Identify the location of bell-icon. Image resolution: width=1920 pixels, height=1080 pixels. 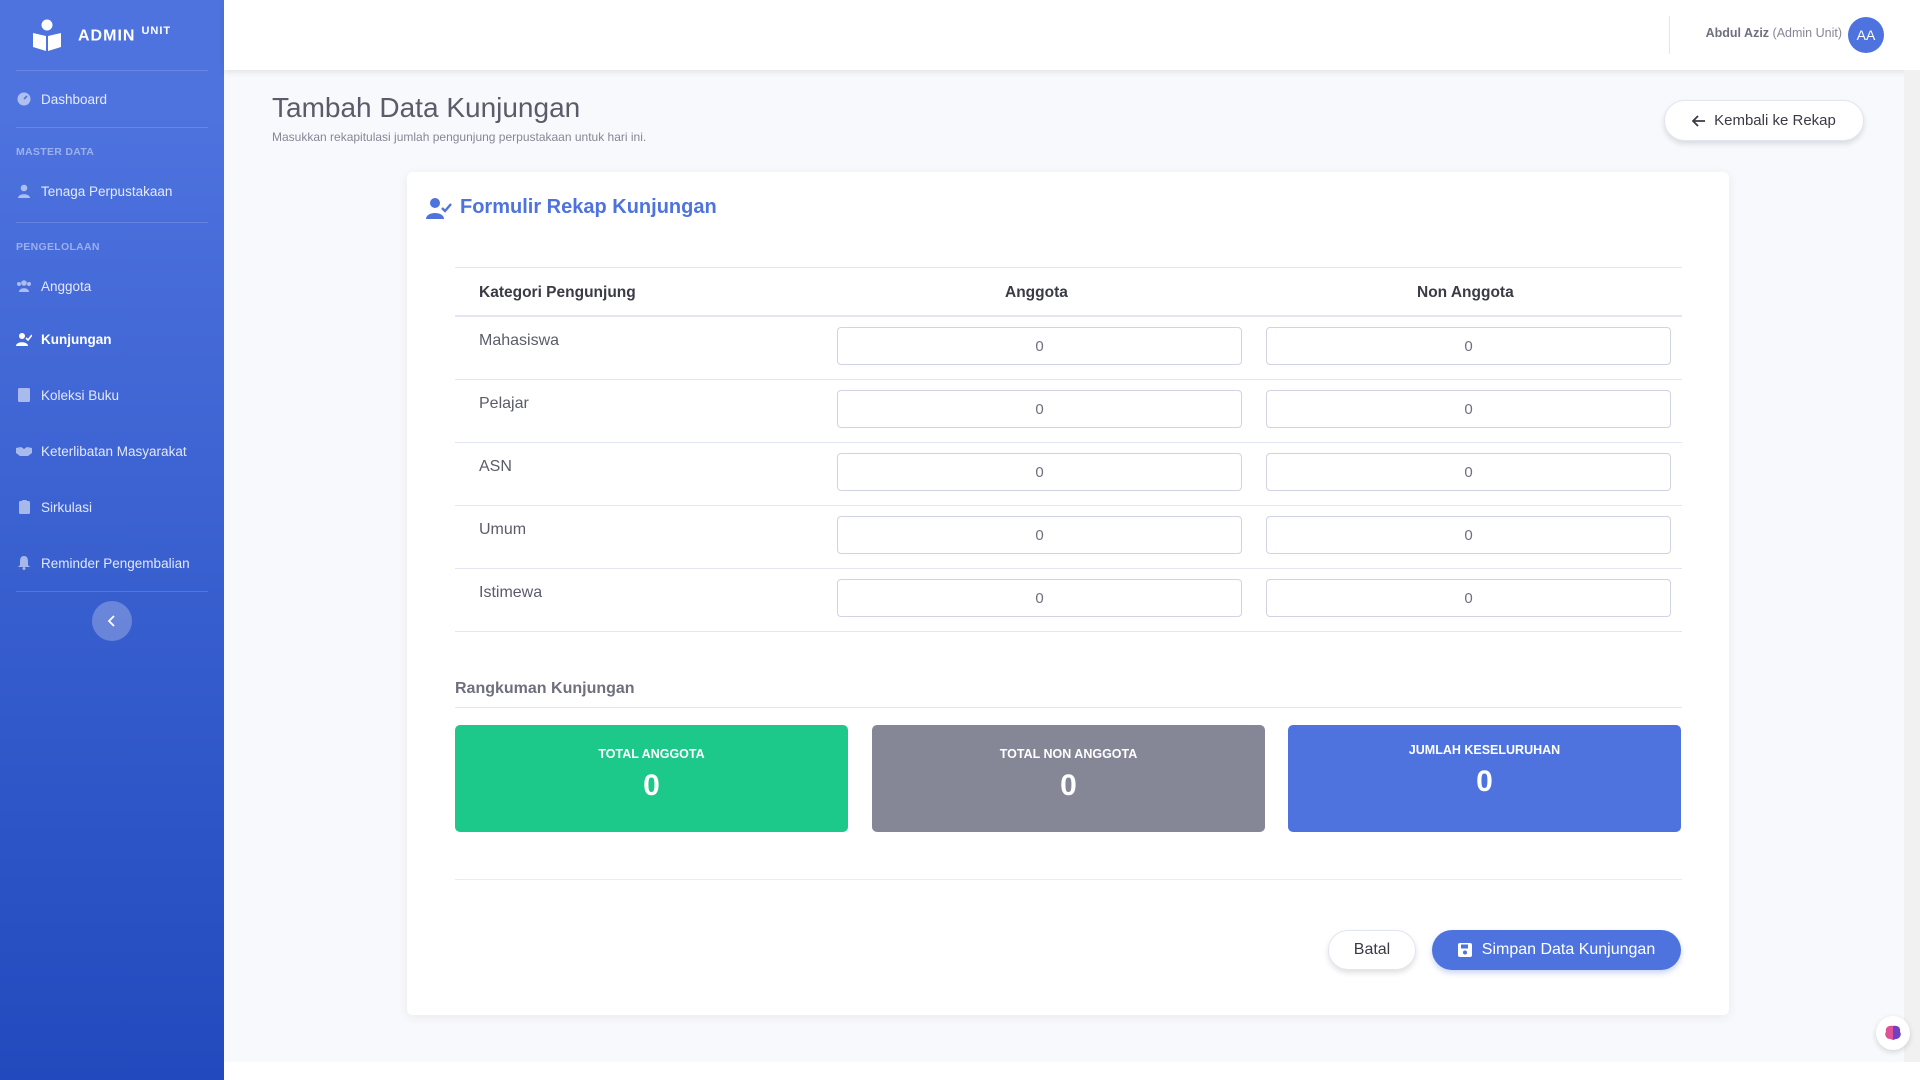
(24, 563).